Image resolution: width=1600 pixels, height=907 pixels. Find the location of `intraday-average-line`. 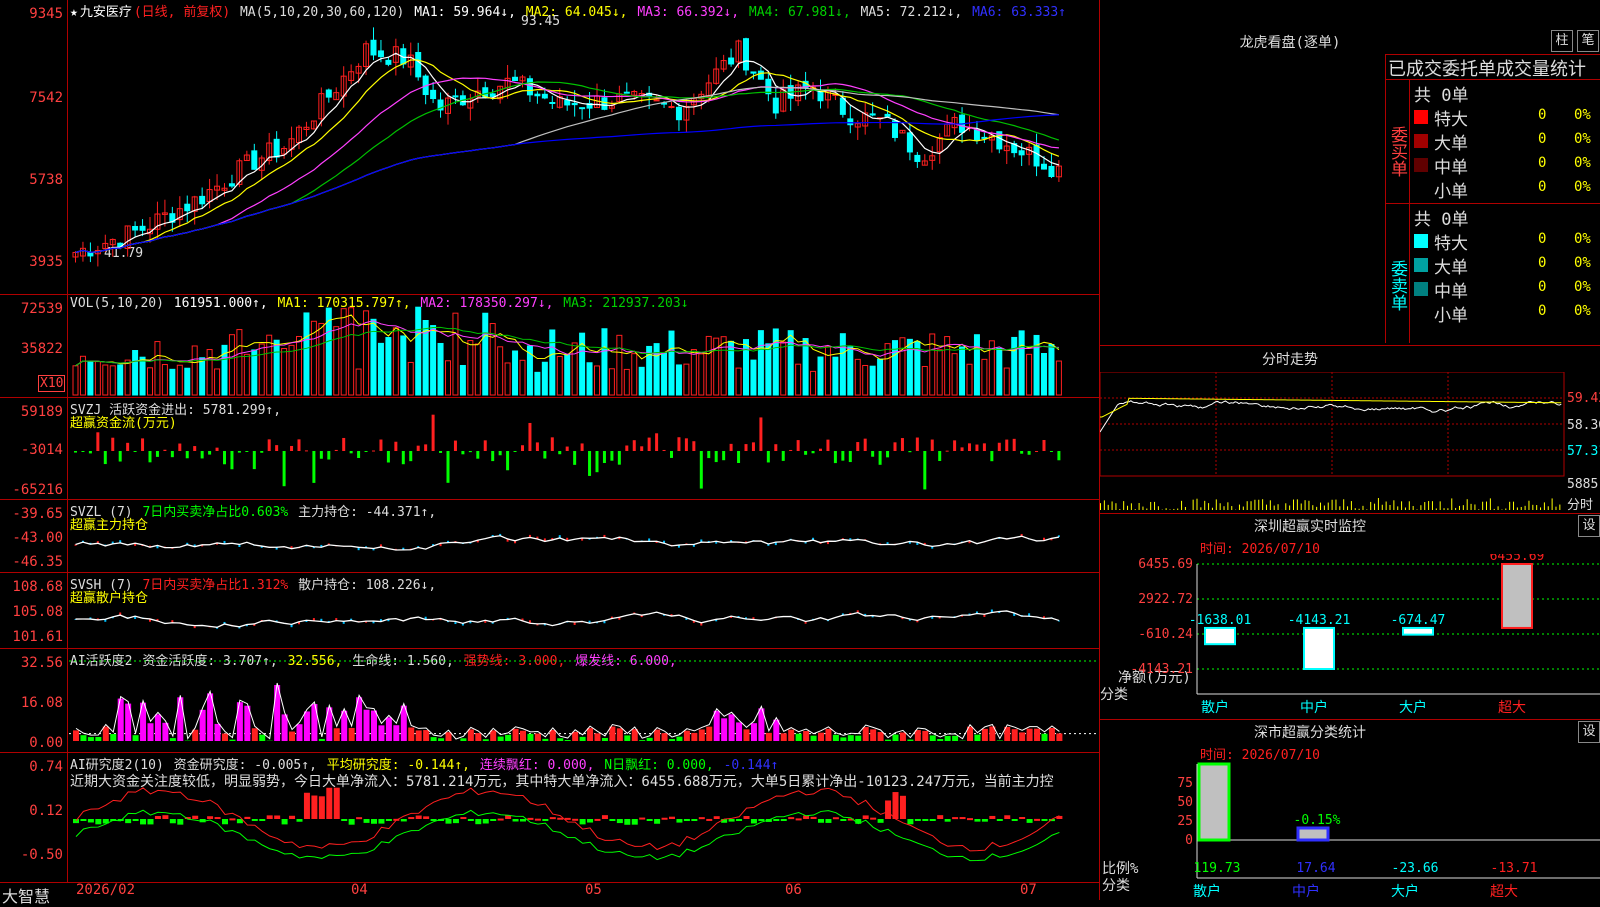

intraday-average-line is located at coordinates (1330, 407).